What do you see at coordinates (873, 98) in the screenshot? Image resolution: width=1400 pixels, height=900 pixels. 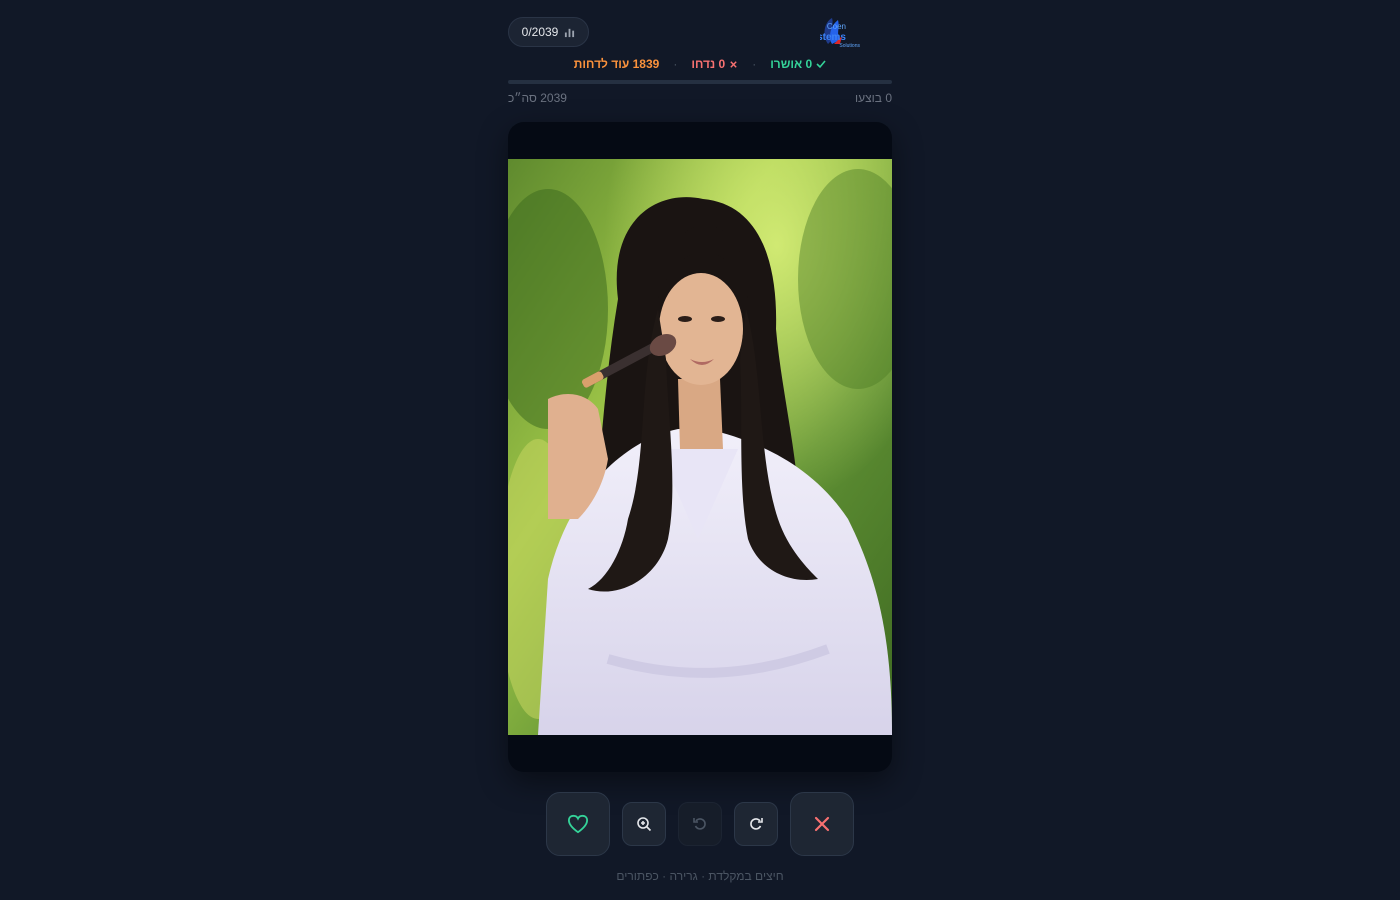 I see `done-count: 0 בוצעו` at bounding box center [873, 98].